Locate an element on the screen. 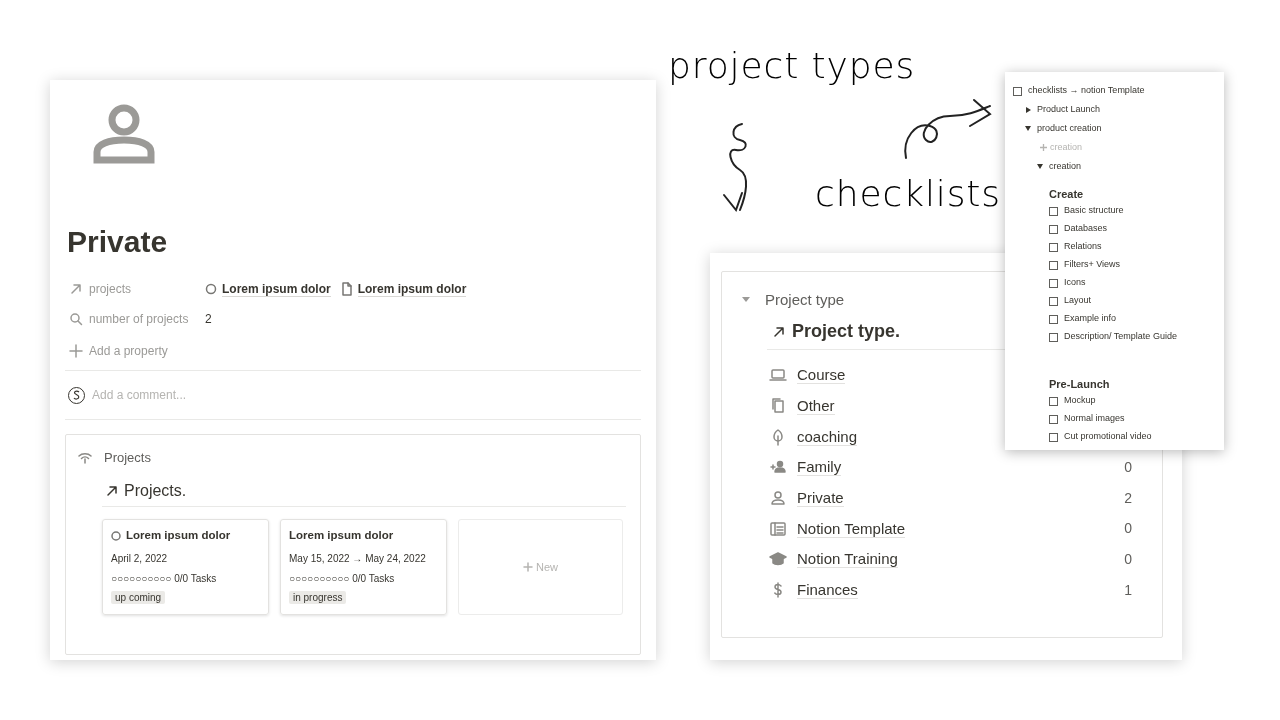 Image resolution: width=1280 pixels, height=720 pixels. toggle-label: Project type is located at coordinates (805, 300).